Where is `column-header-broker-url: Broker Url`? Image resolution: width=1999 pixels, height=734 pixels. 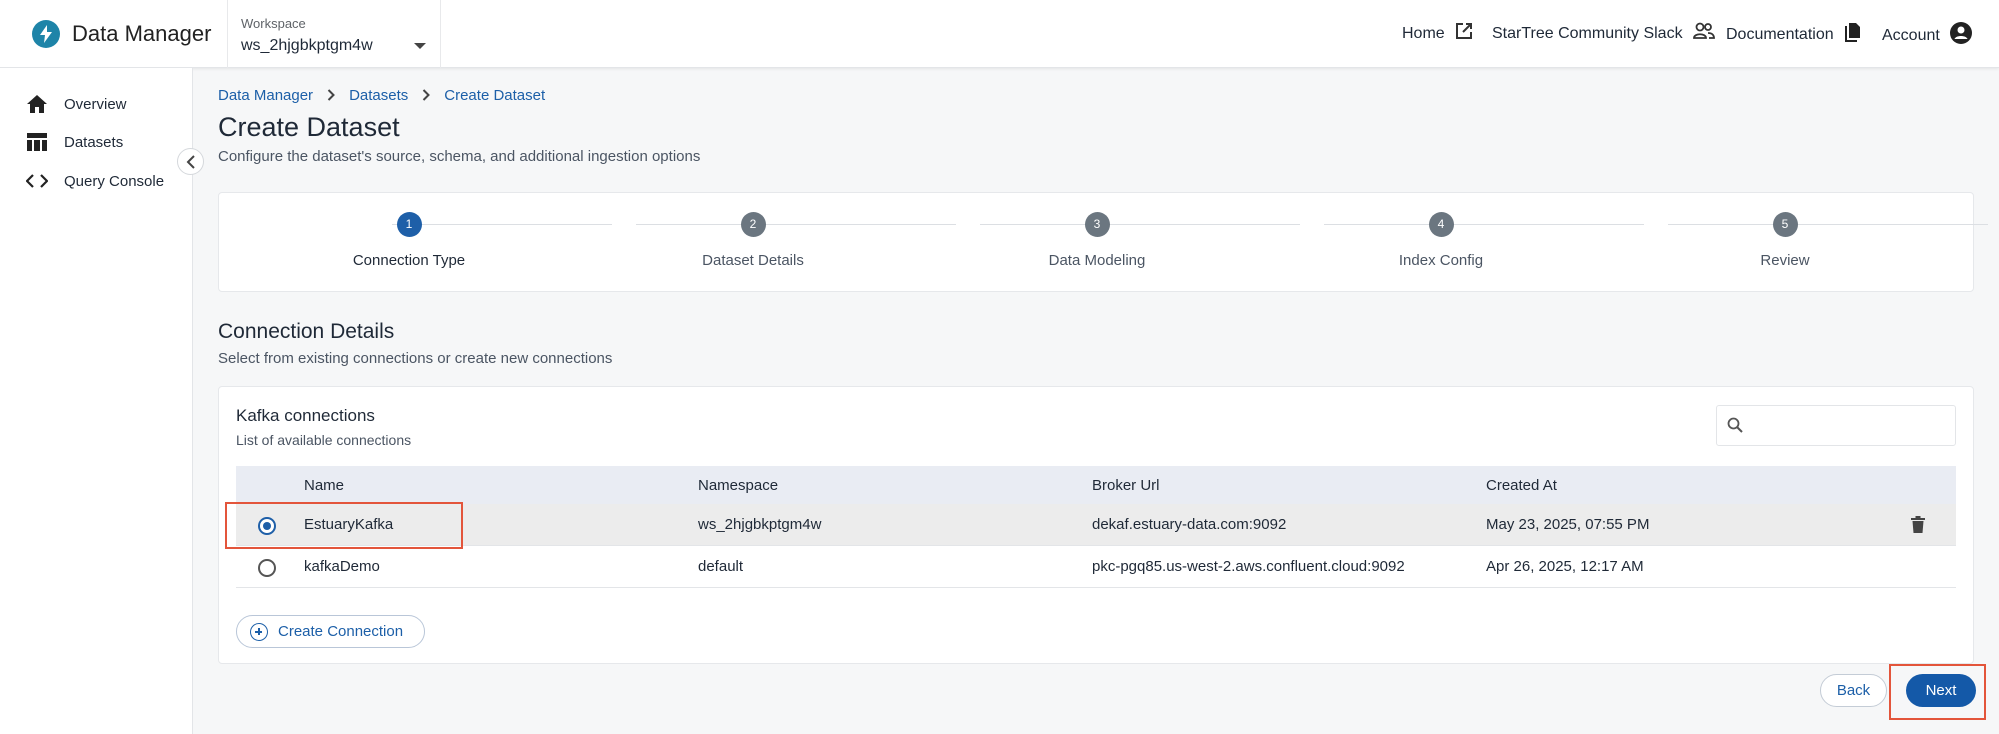
column-header-broker-url: Broker Url is located at coordinates (1126, 485).